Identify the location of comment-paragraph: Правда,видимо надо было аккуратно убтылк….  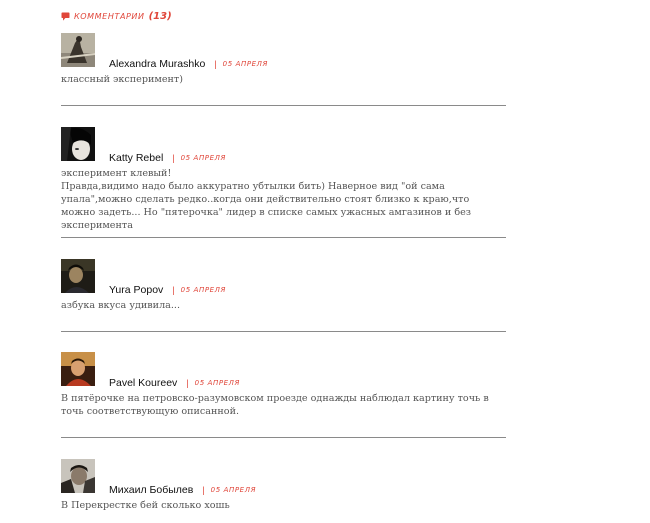
(266, 206).